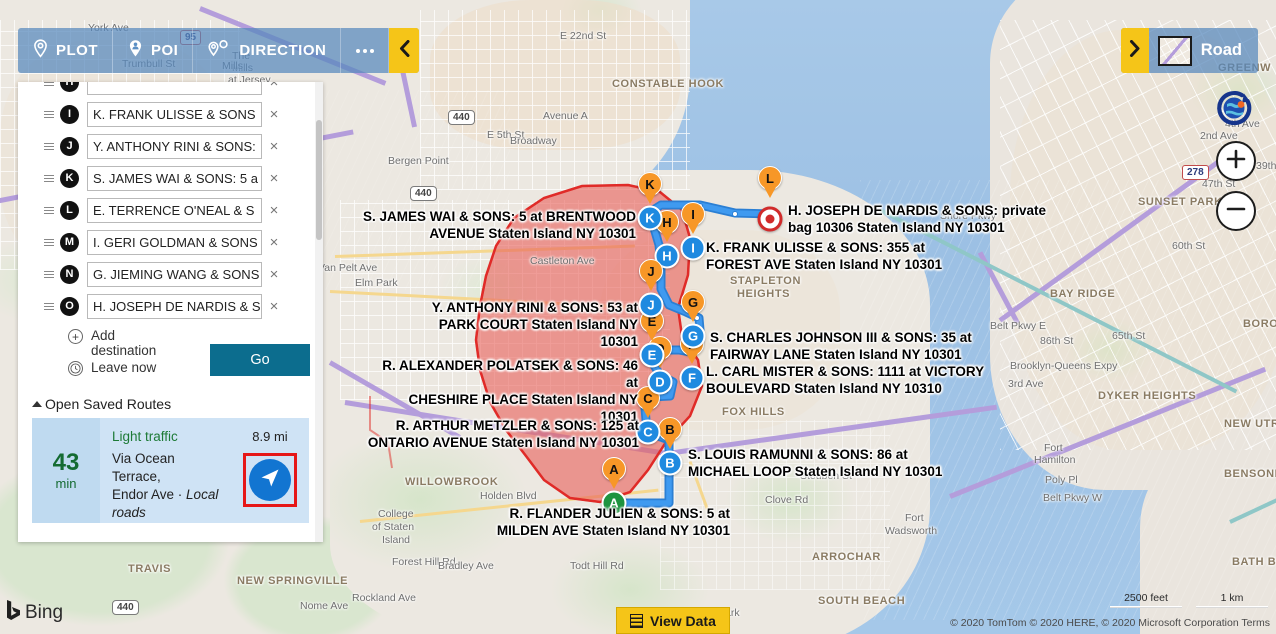 The width and height of the screenshot is (1276, 634). What do you see at coordinates (1236, 161) in the screenshot?
I see `zoom-in-button` at bounding box center [1236, 161].